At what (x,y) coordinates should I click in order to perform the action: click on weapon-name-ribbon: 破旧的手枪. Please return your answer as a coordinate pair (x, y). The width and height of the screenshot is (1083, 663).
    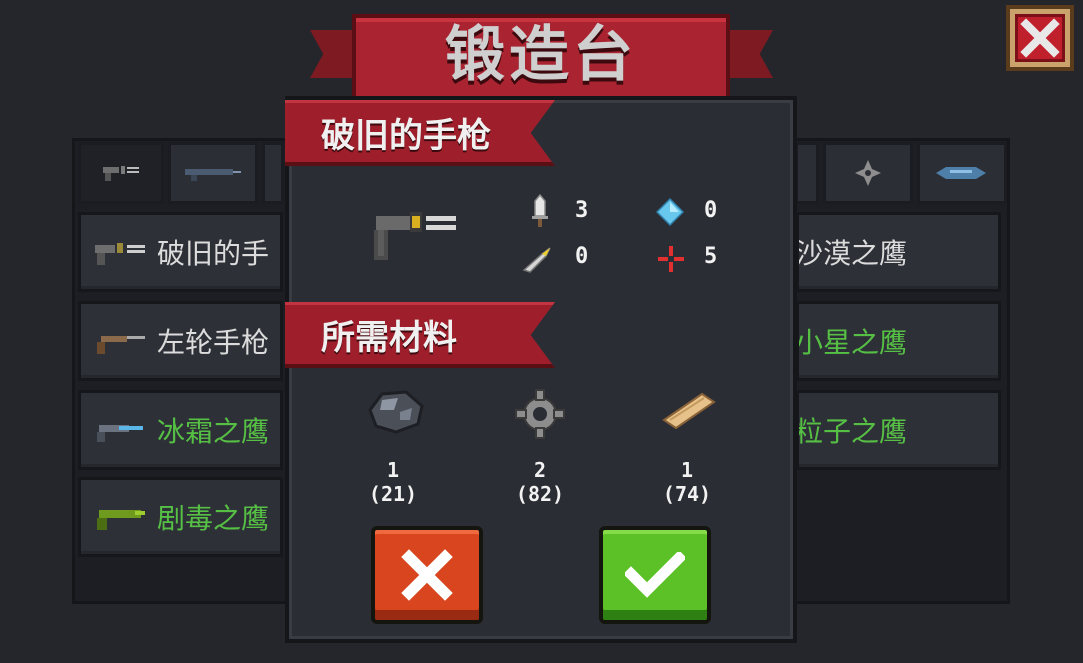
    Looking at the image, I should click on (420, 133).